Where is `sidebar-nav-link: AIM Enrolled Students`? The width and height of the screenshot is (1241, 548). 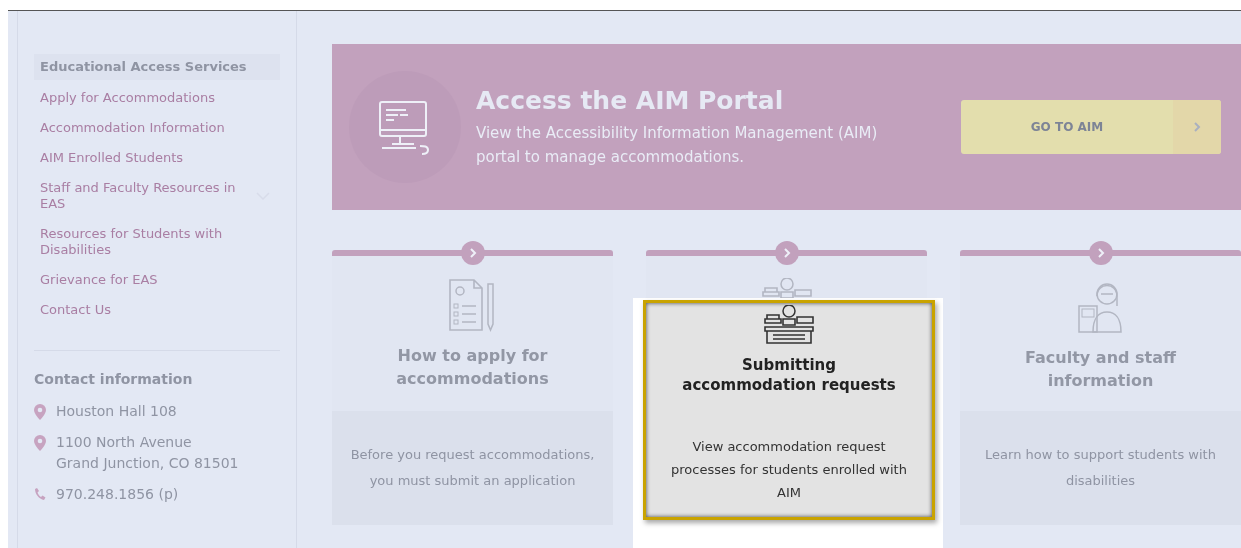
sidebar-nav-link: AIM Enrolled Students is located at coordinates (157, 158).